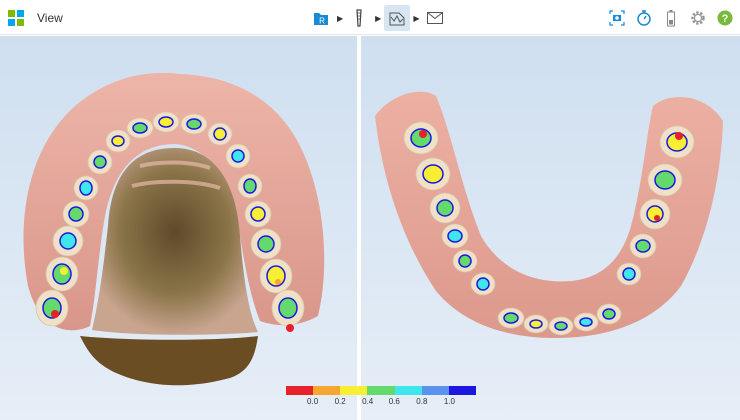 This screenshot has width=740, height=420. I want to click on stopwatch-icon, so click(644, 18).